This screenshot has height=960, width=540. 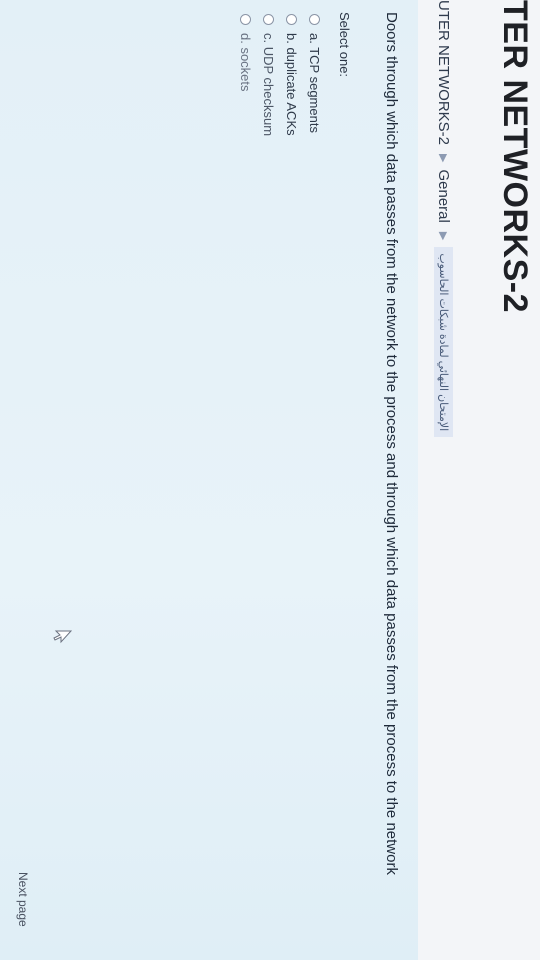 I want to click on page-title: TER NETWORKS-2, so click(x=515, y=156).